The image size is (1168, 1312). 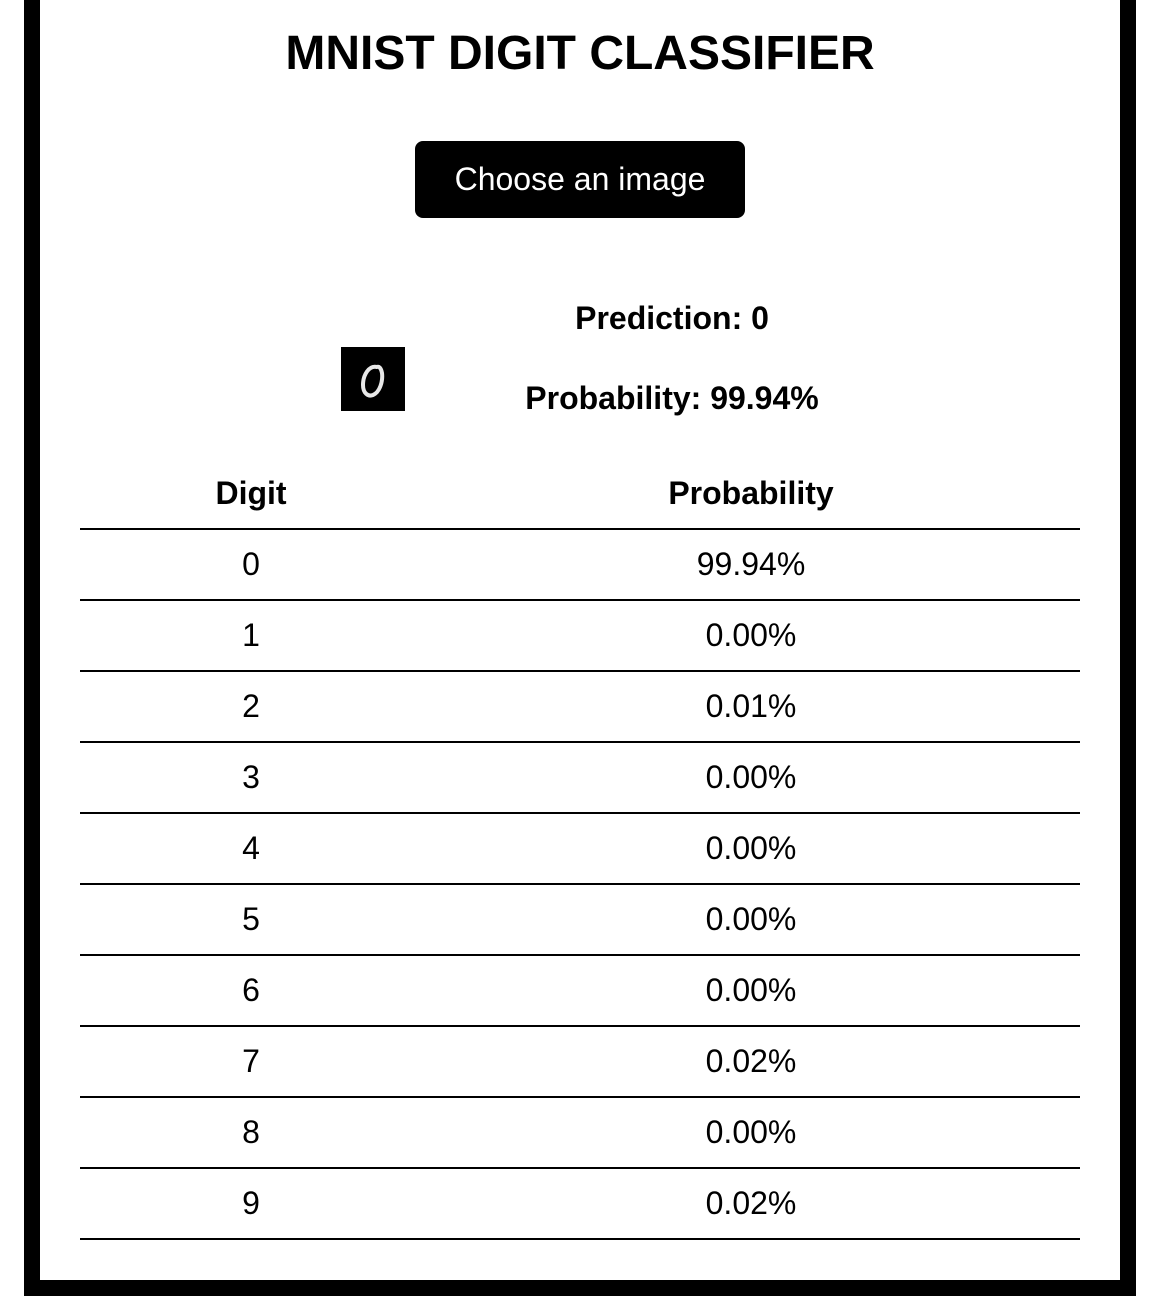 I want to click on probability-label: Probability: 99.94%, so click(x=672, y=398).